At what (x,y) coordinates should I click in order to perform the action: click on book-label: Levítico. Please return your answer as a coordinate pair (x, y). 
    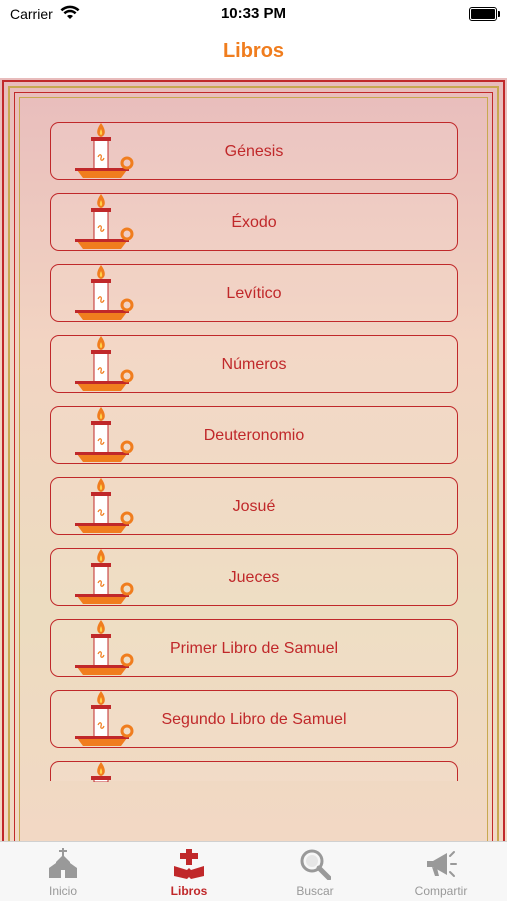
    Looking at the image, I should click on (254, 293).